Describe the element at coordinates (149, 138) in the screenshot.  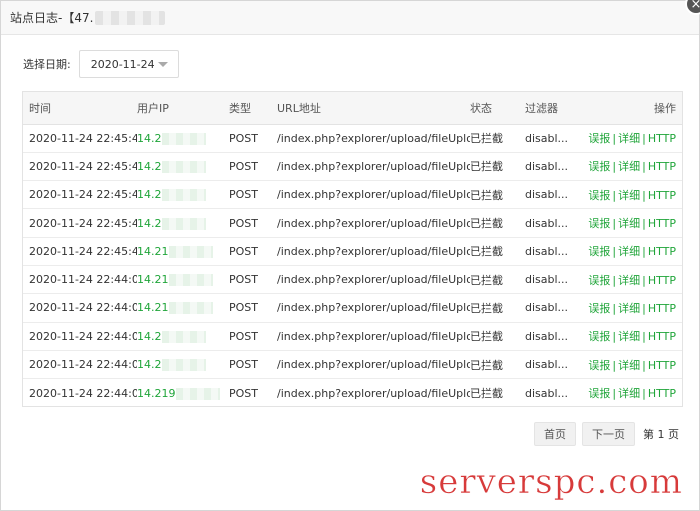
I see `cell-ip-text: 14.2` at that location.